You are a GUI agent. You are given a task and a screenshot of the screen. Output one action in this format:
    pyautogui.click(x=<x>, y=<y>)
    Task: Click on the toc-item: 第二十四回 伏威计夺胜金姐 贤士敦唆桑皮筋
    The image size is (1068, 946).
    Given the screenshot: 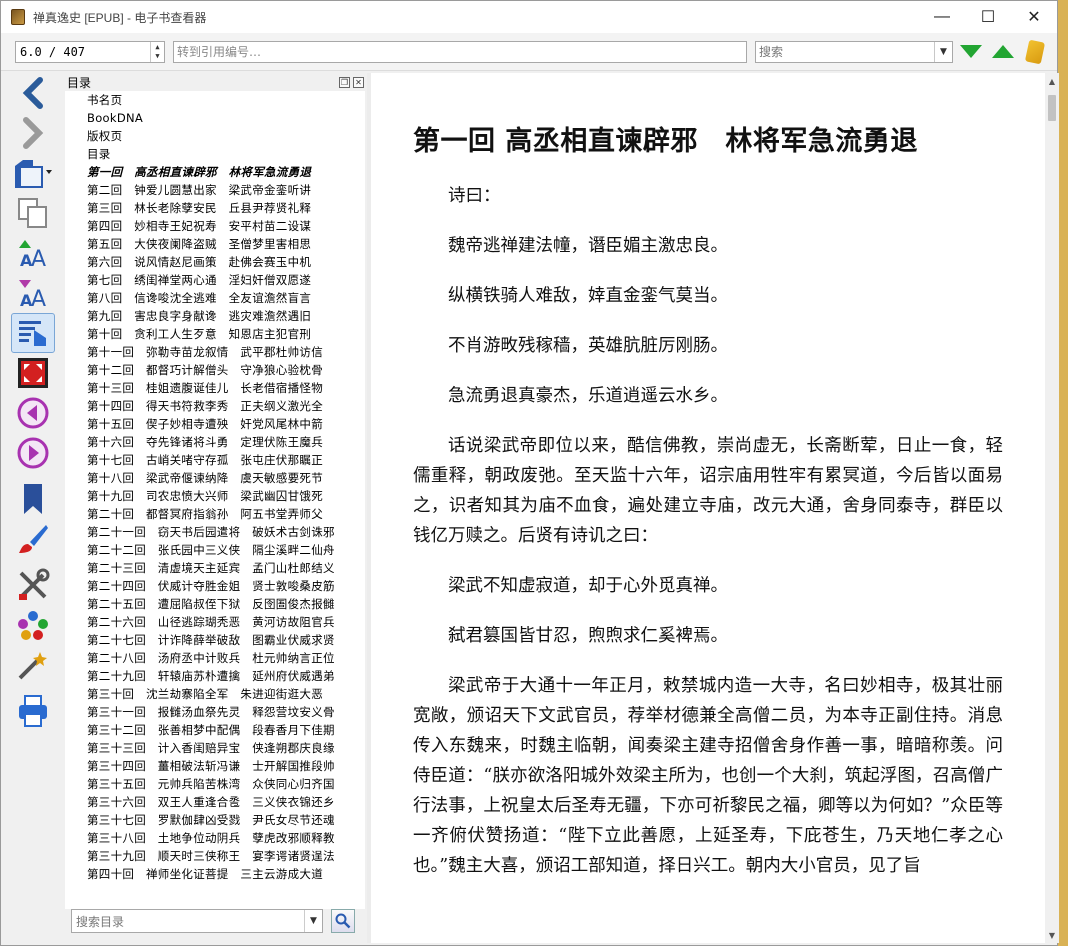 What is the action you would take?
    pyautogui.click(x=215, y=586)
    